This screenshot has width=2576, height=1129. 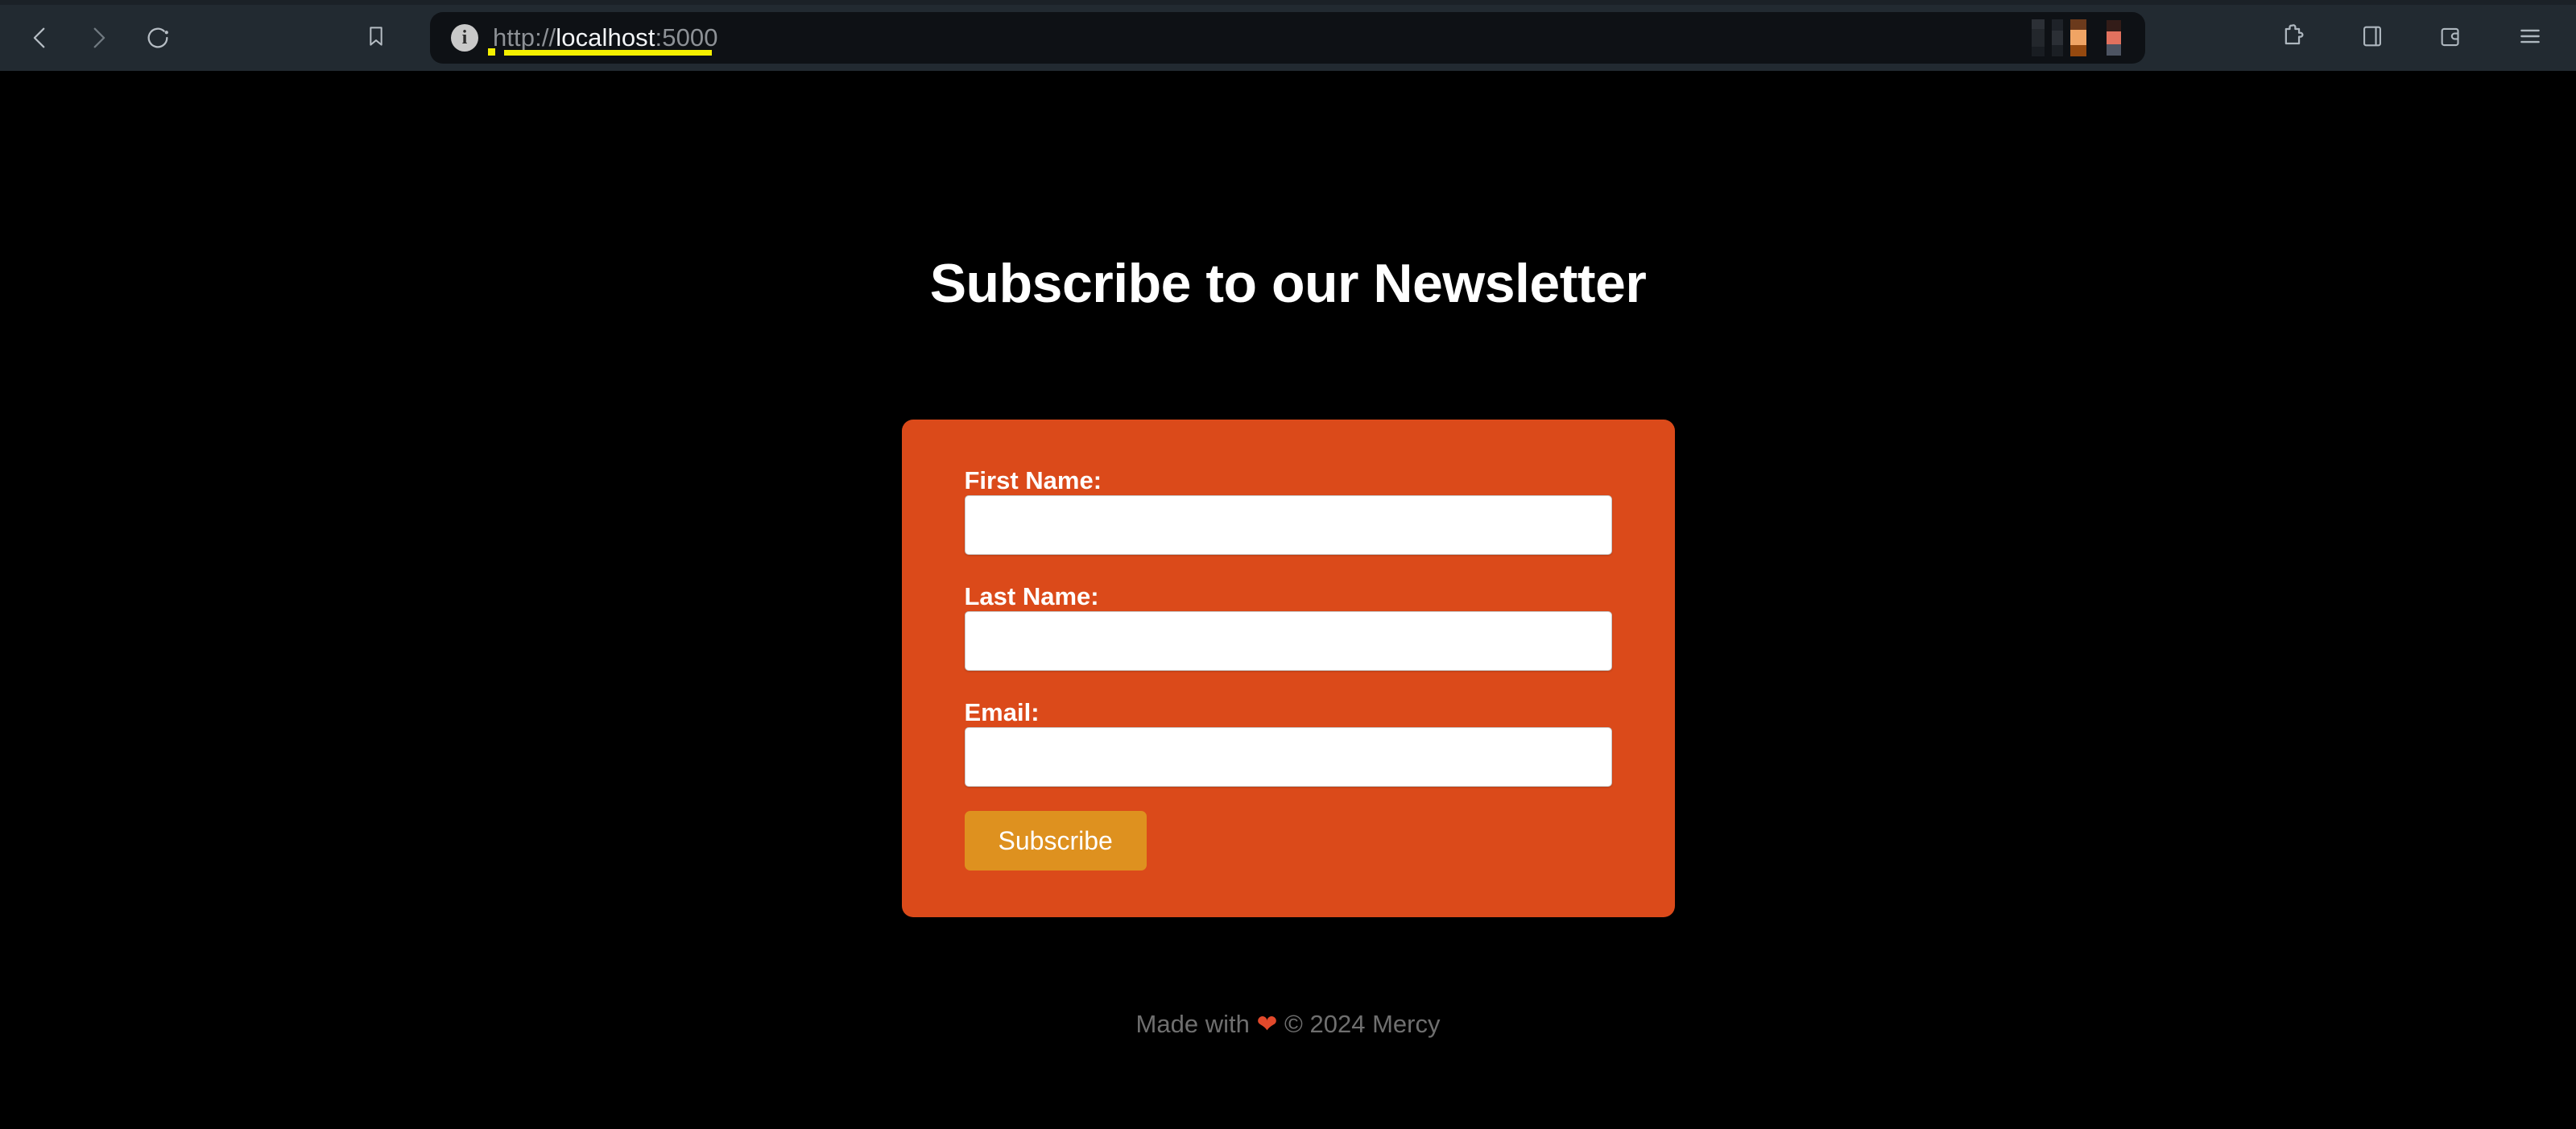 I want to click on email-input, so click(x=1288, y=757).